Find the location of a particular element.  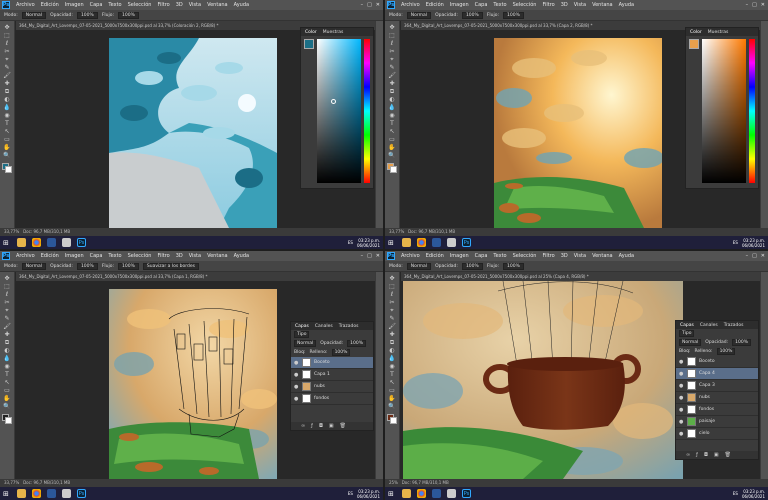

marquee-tool-icon: ⬚ is located at coordinates (7, 35).